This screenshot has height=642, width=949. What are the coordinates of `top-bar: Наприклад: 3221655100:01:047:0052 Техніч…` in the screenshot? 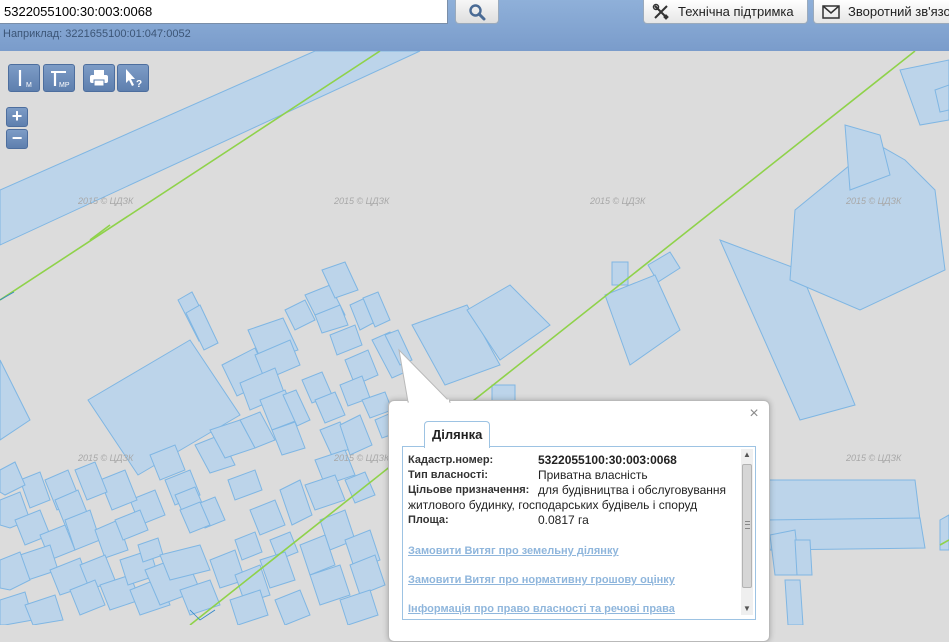 It's located at (474, 25).